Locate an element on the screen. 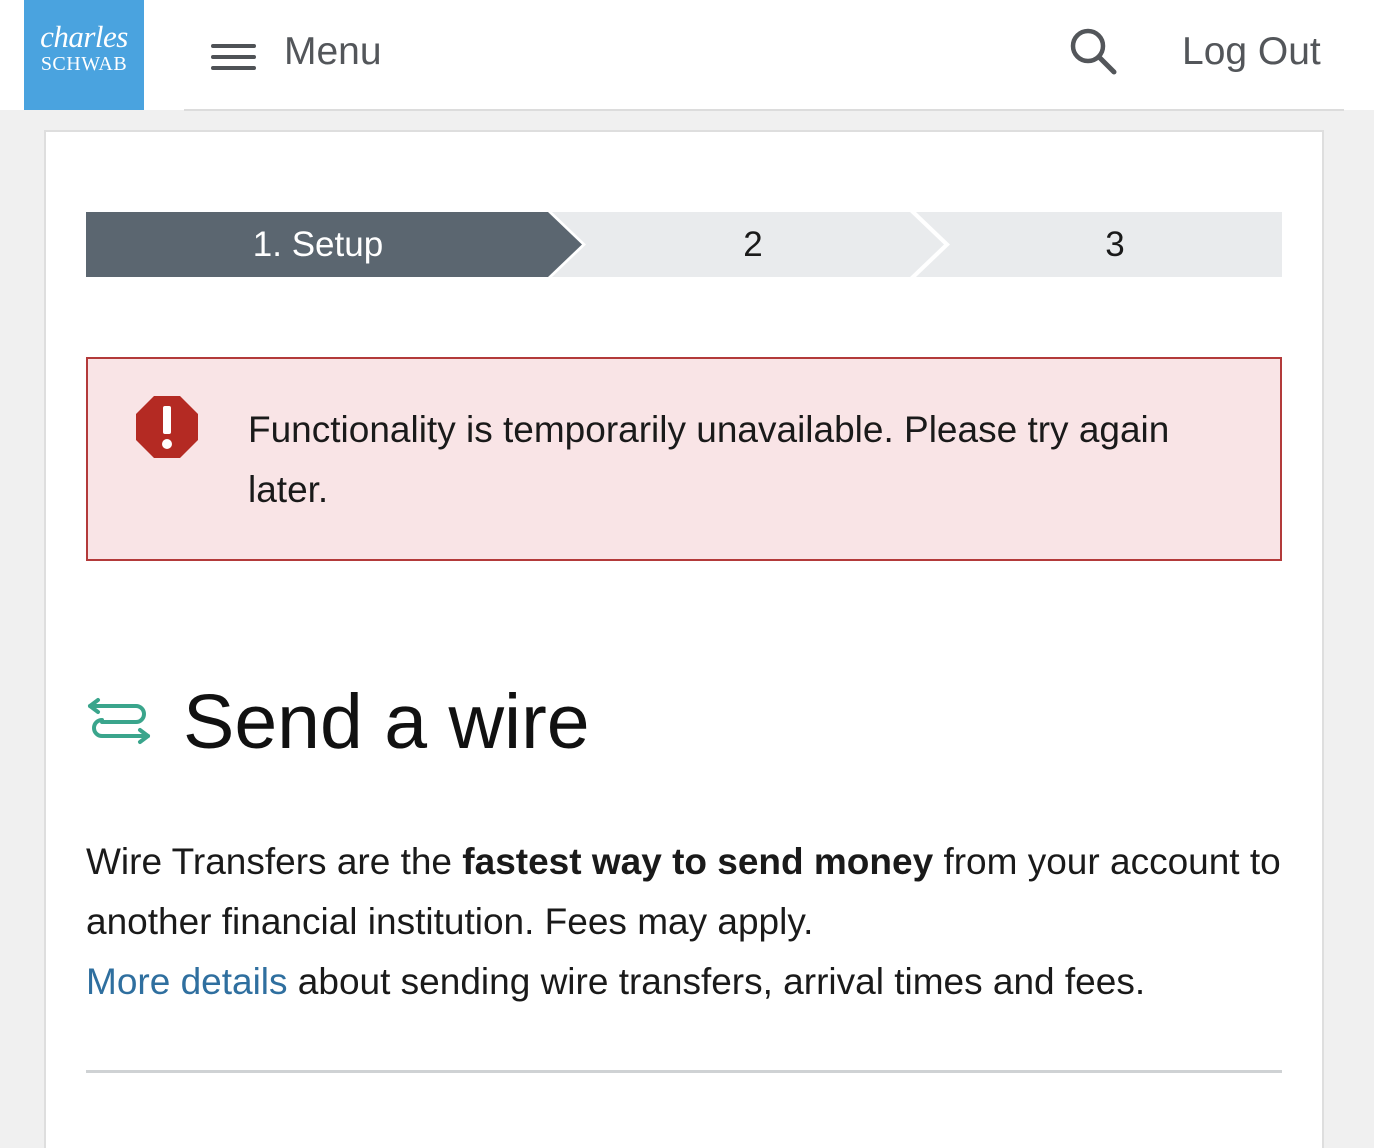 The height and width of the screenshot is (1148, 1374). header-divider is located at coordinates (764, 110).